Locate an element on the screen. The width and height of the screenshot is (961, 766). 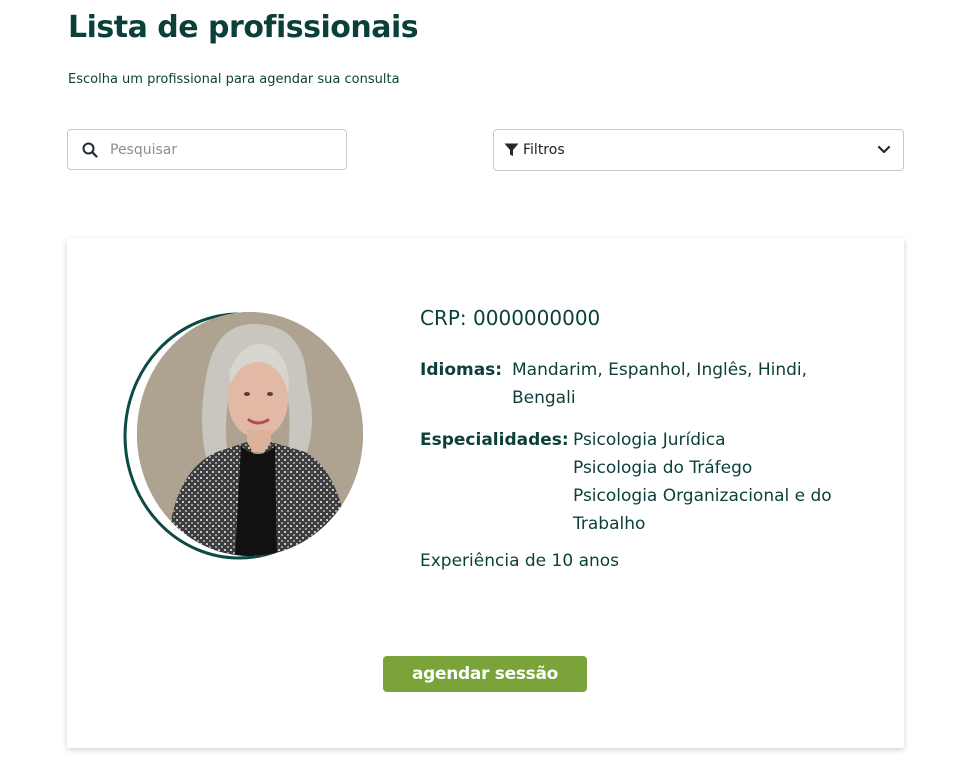
search-box is located at coordinates (207, 149).